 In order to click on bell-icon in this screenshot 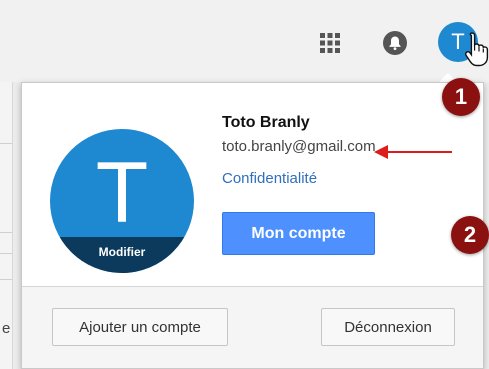, I will do `click(395, 43)`.